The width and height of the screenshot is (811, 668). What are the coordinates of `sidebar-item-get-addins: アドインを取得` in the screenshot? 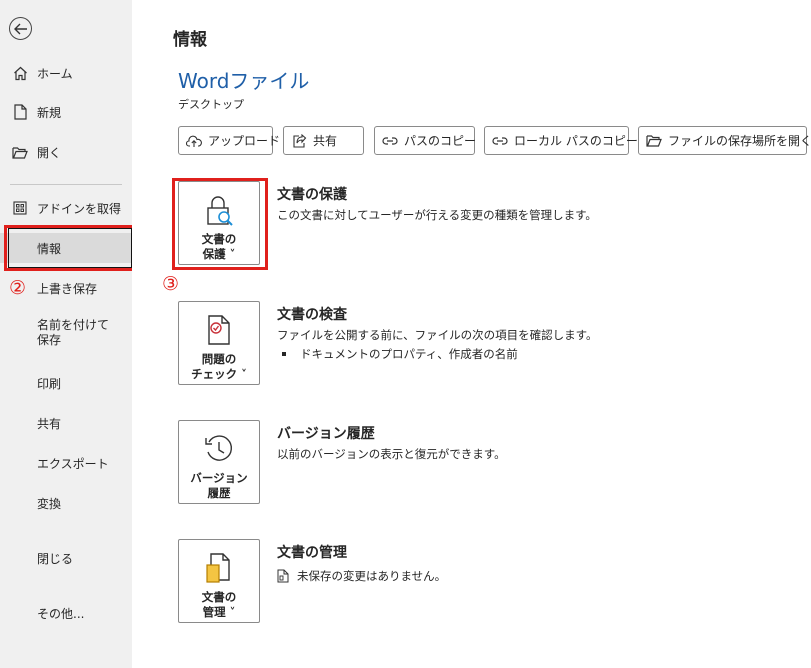 It's located at (66, 208).